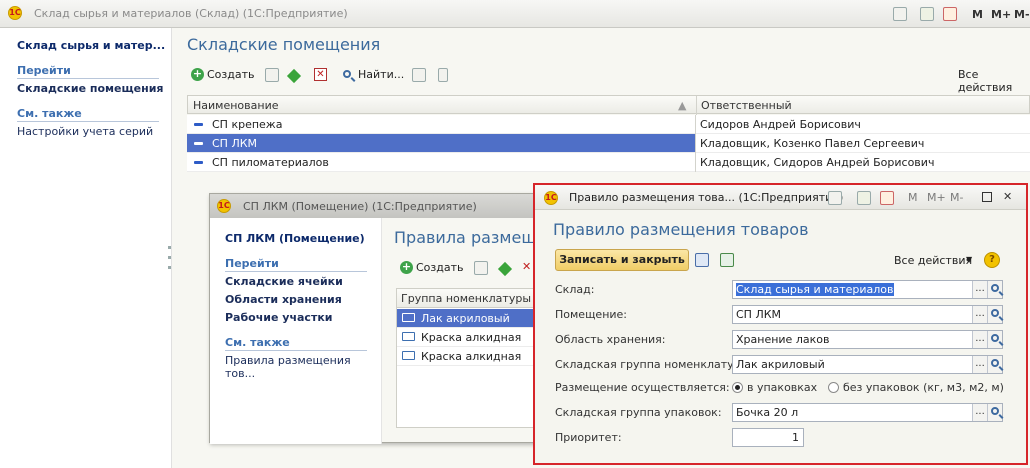  I want to click on priority-label: Приоритет:, so click(588, 437).